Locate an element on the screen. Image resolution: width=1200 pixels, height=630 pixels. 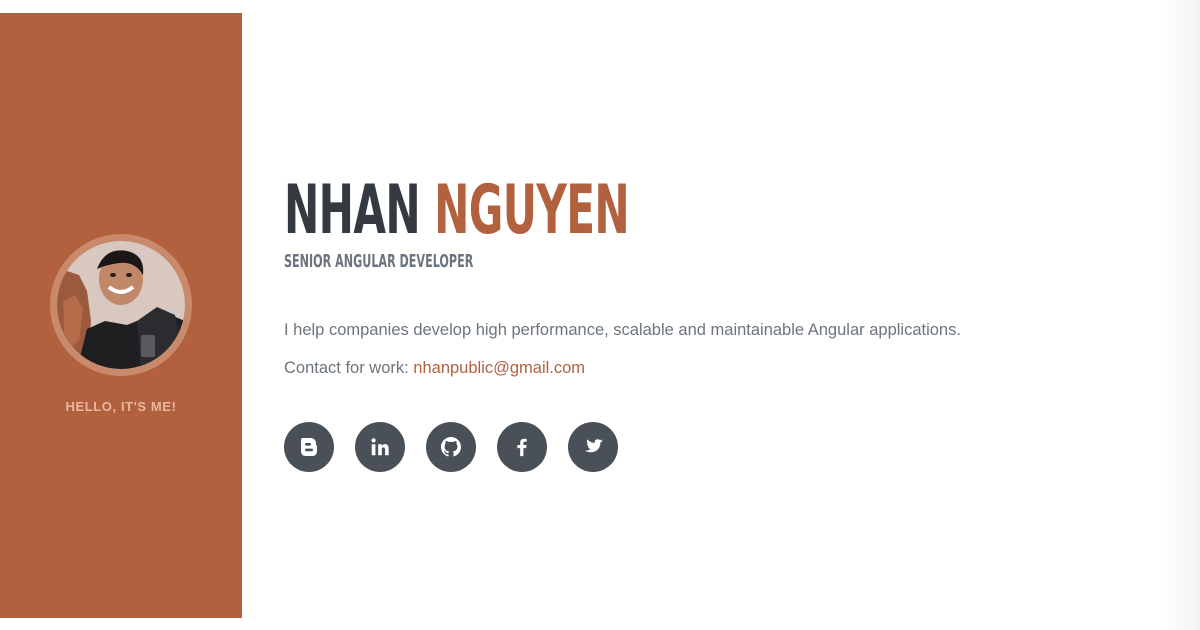
github-icon is located at coordinates (451, 447).